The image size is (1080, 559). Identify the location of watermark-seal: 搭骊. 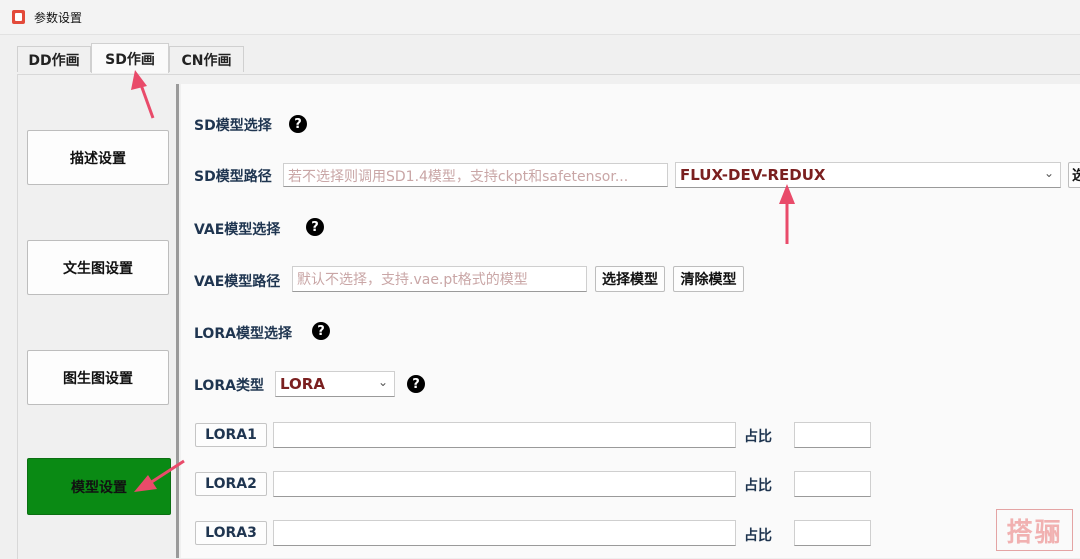
(1034, 530).